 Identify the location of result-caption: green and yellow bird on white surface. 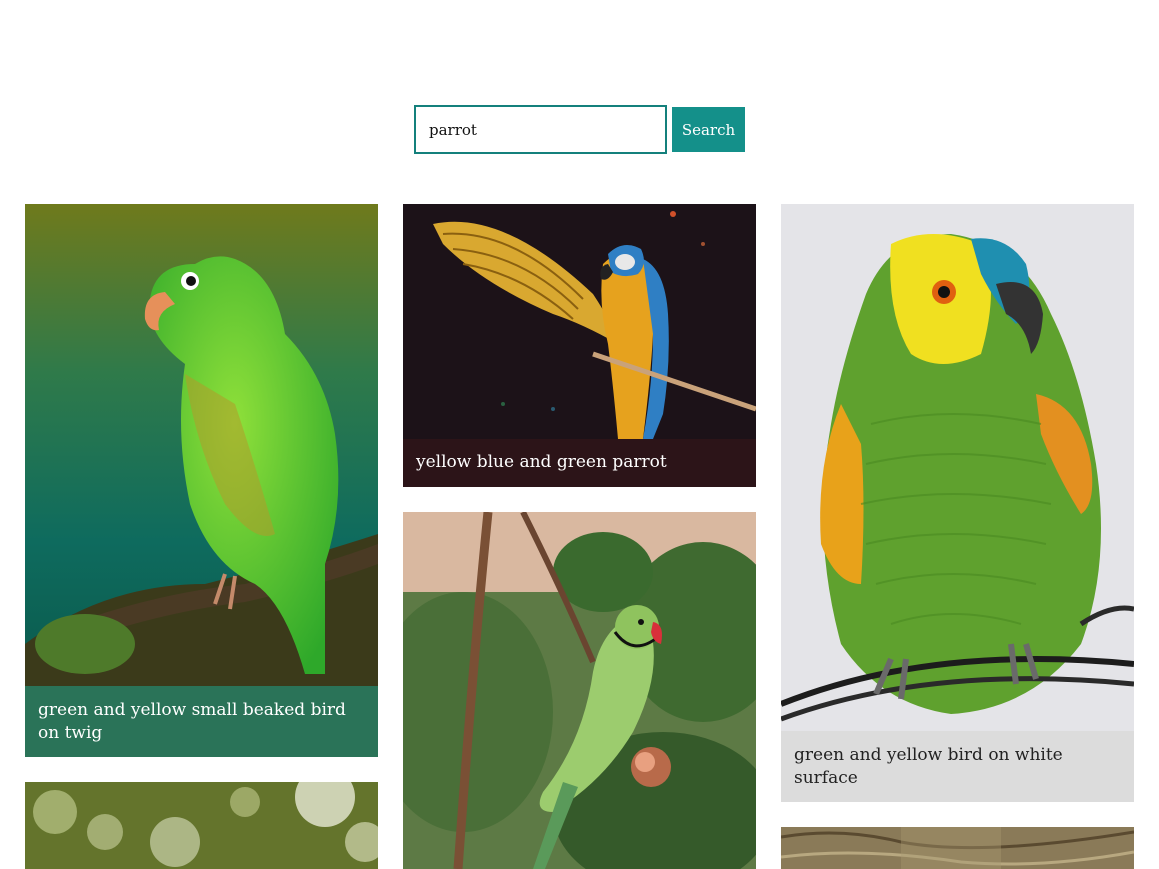
(957, 766).